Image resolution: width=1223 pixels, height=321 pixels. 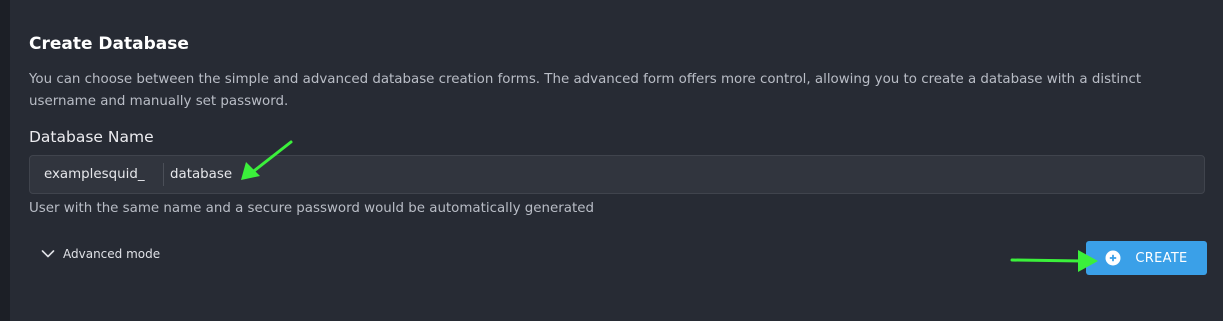 I want to click on create-button-label: CREATE, so click(x=1161, y=258).